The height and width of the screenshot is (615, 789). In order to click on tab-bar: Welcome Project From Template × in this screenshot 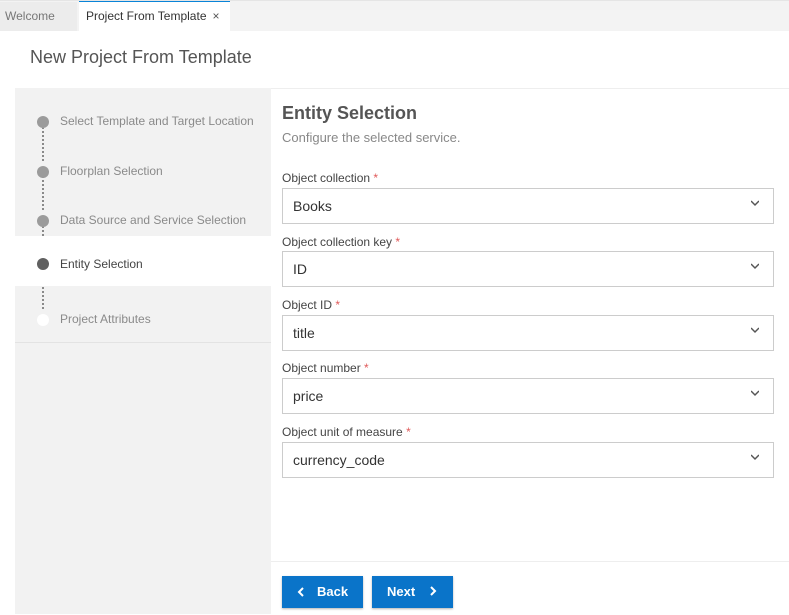, I will do `click(394, 15)`.